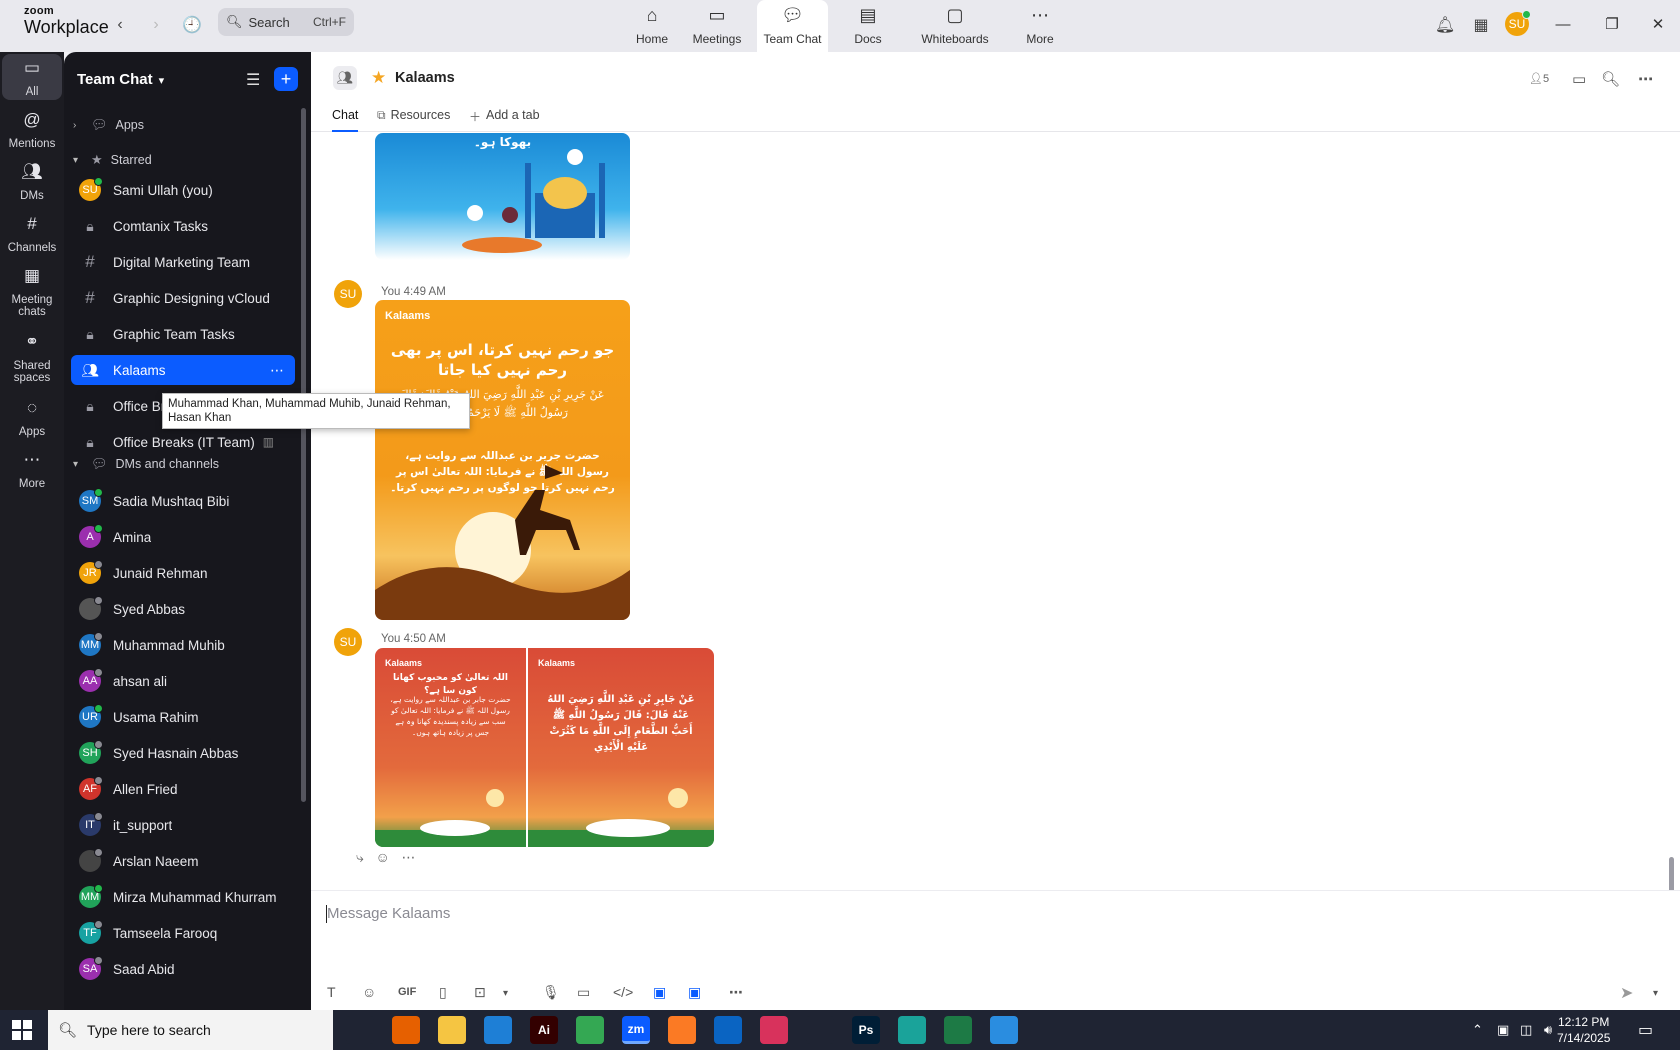 This screenshot has width=1680, height=1050. Describe the element at coordinates (955, 26) in the screenshot. I see `nav-tab-whiteboards: ▢ Whiteboards` at that location.